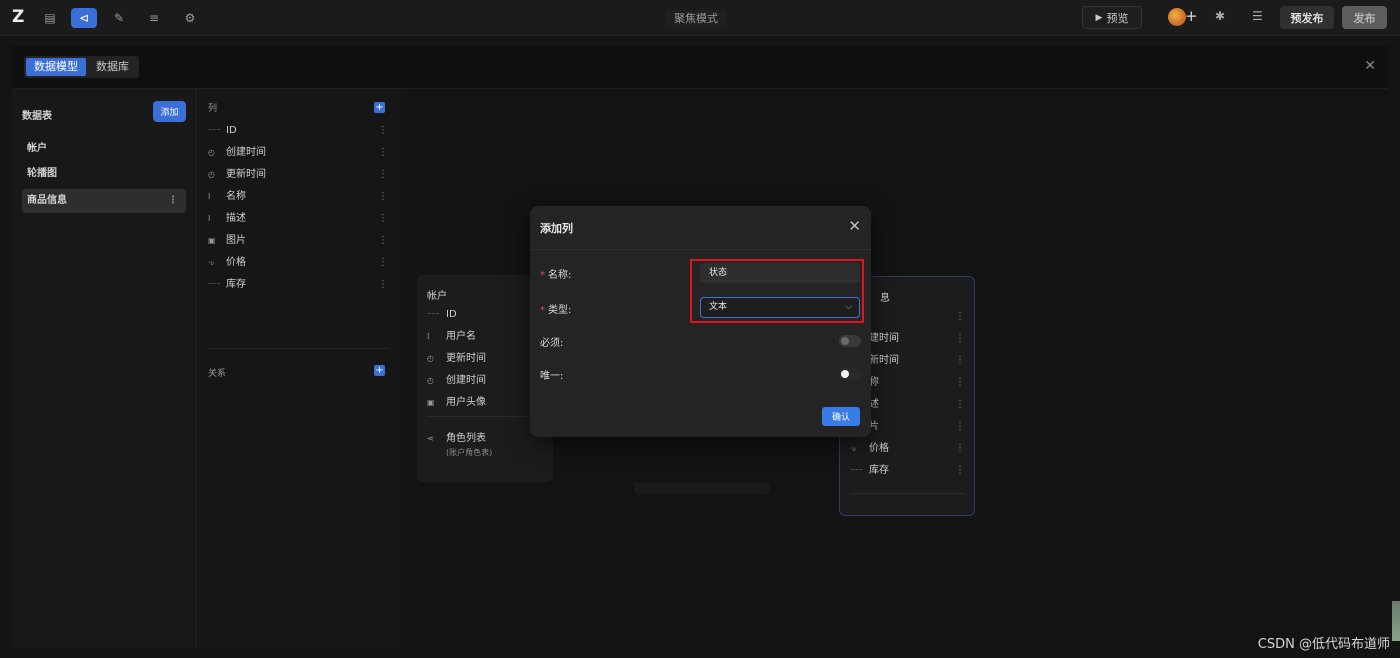  Describe the element at coordinates (18, 17) in the screenshot. I see `app-logo: Z` at that location.